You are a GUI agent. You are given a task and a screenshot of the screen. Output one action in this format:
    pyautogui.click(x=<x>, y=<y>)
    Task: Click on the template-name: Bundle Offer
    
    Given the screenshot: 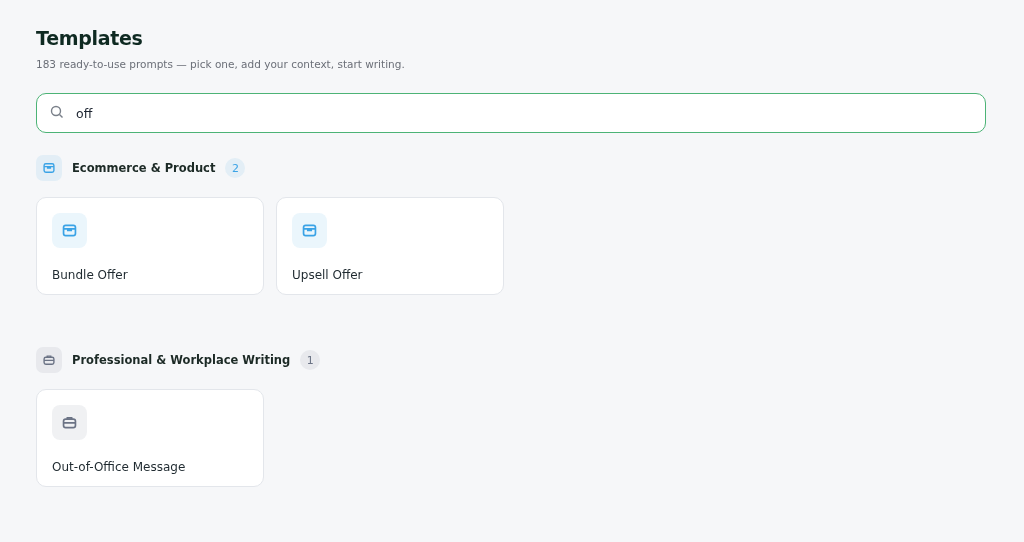 What is the action you would take?
    pyautogui.click(x=90, y=275)
    